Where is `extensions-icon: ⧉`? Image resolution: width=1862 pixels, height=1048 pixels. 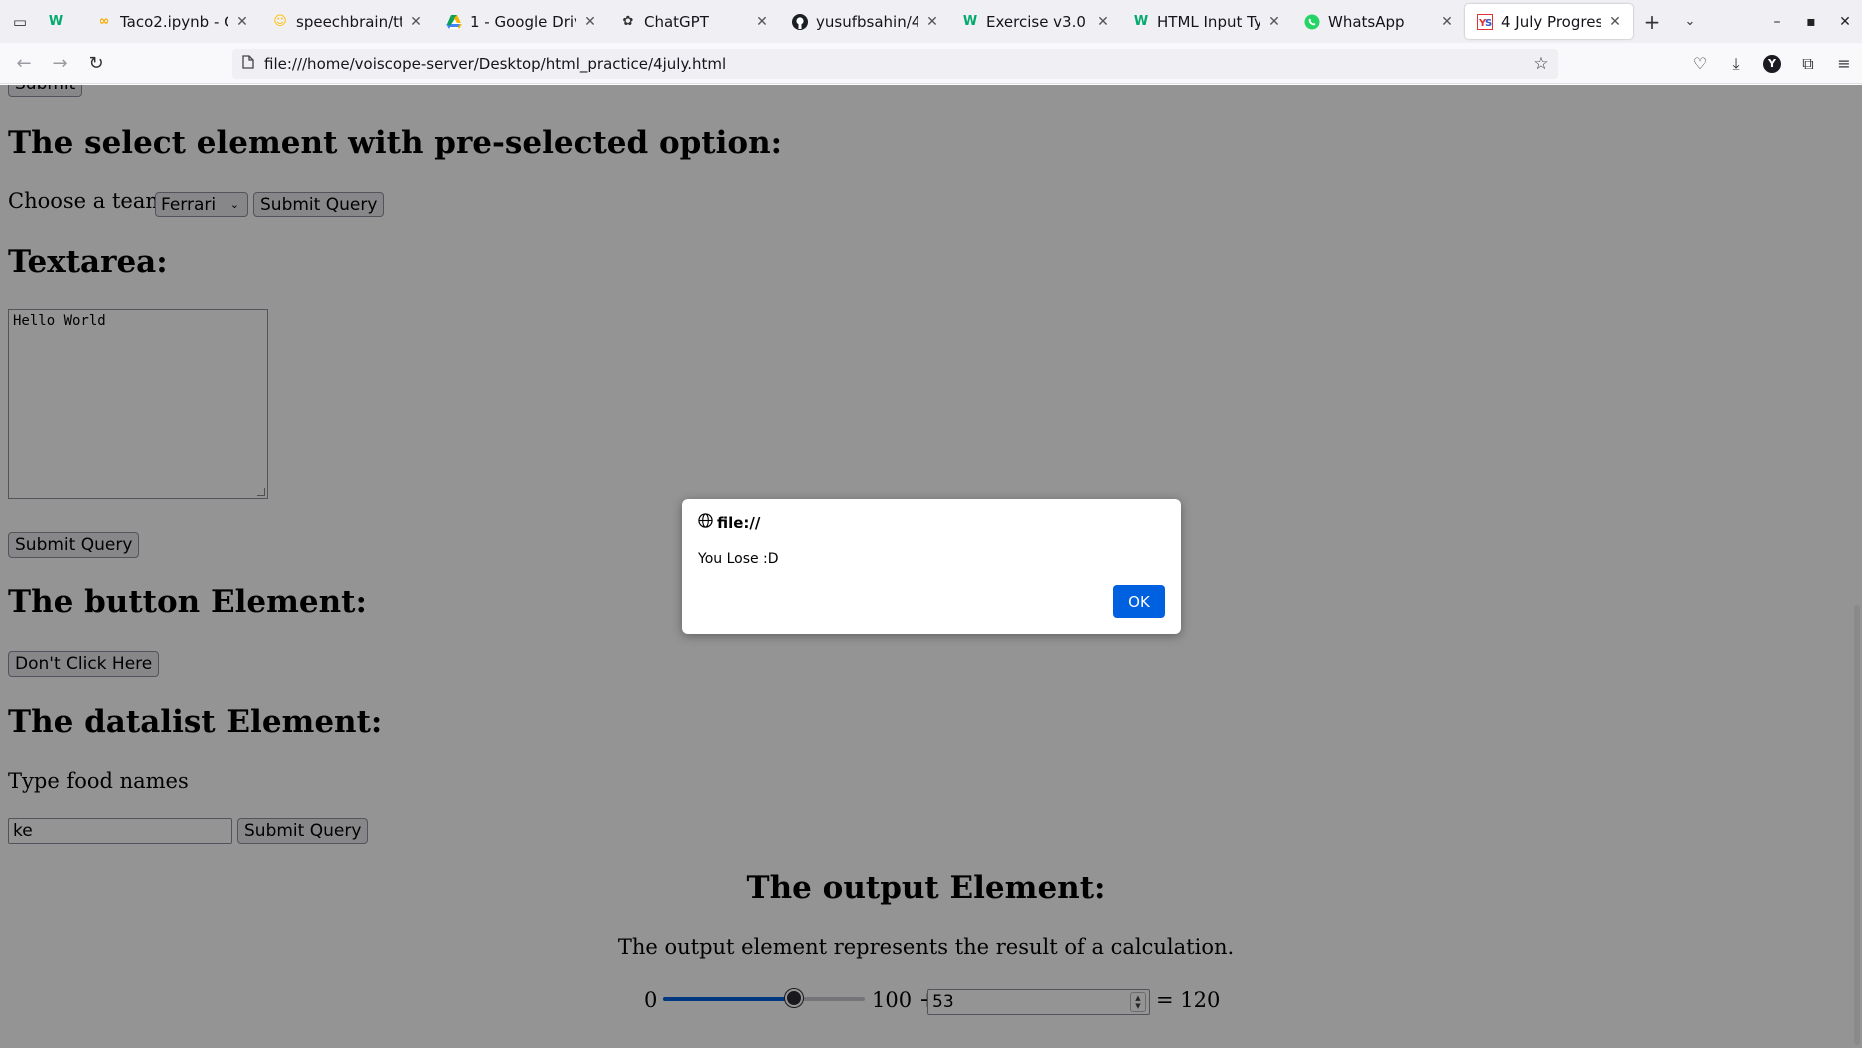 extensions-icon: ⧉ is located at coordinates (1808, 64).